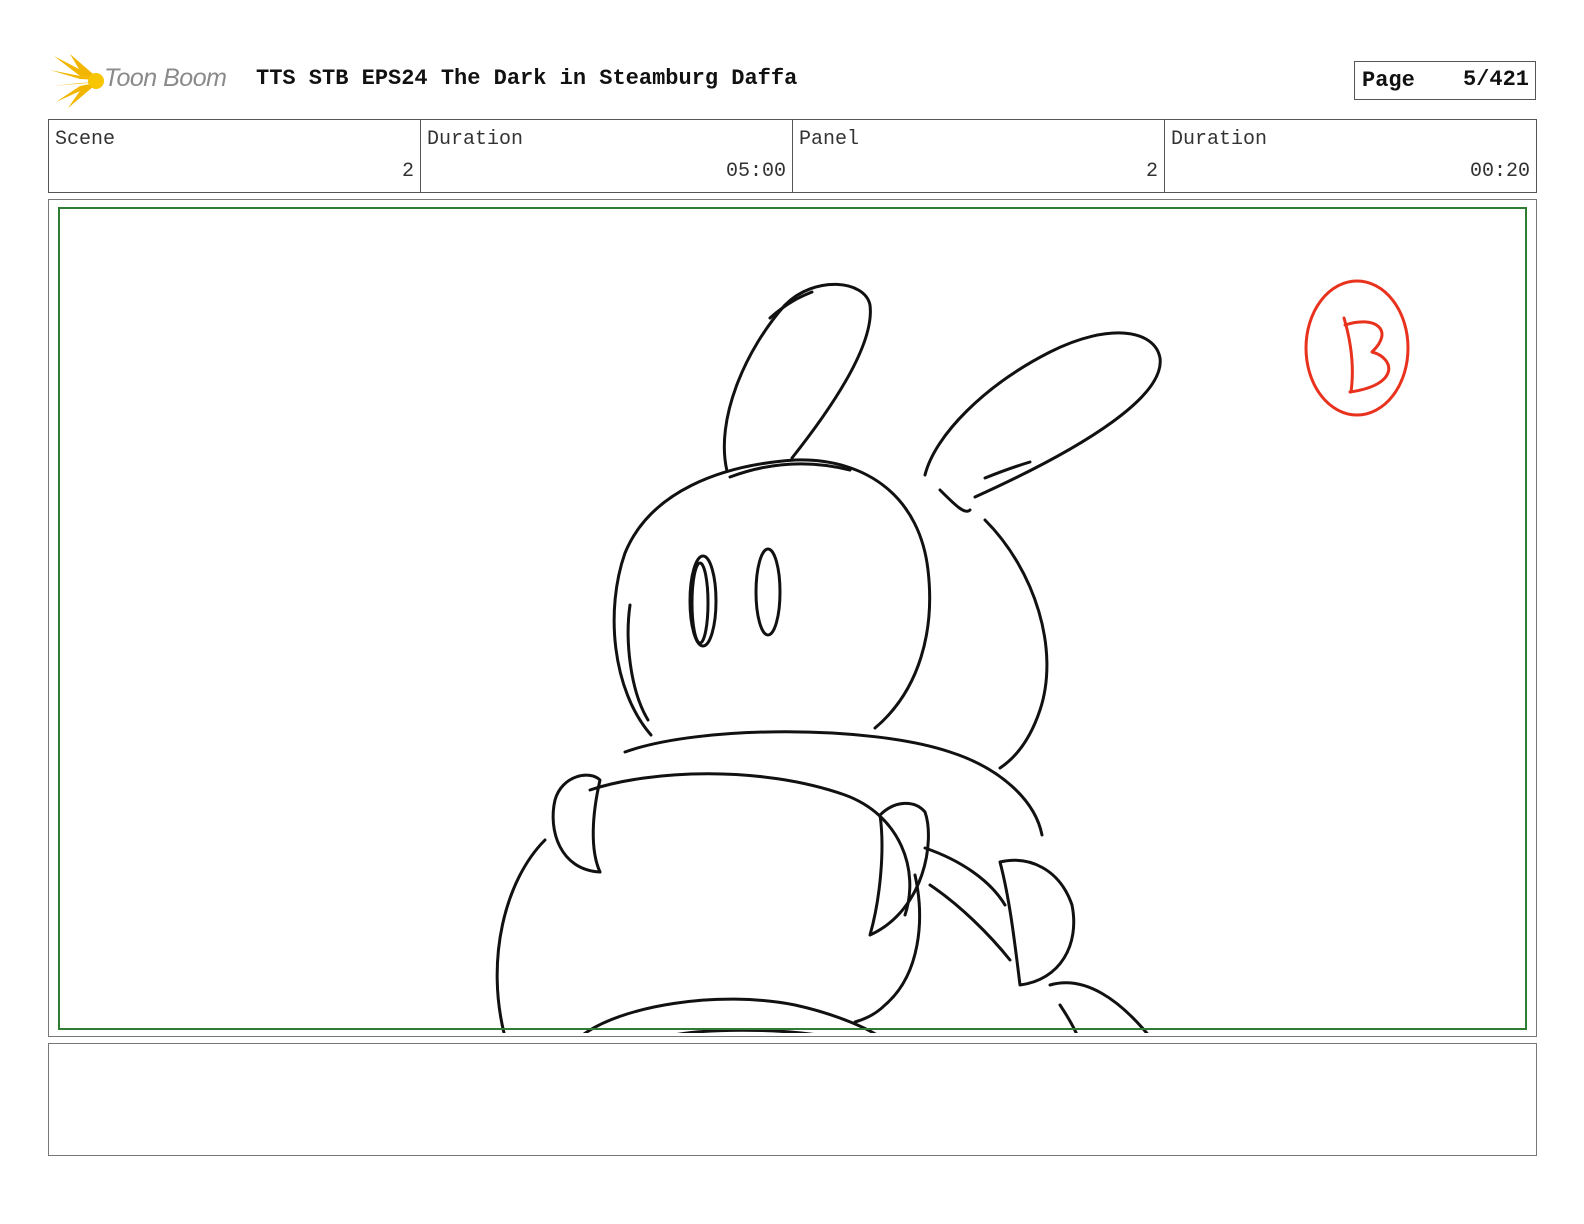 The image size is (1584, 1224). I want to click on scene-value: 2, so click(407, 171).